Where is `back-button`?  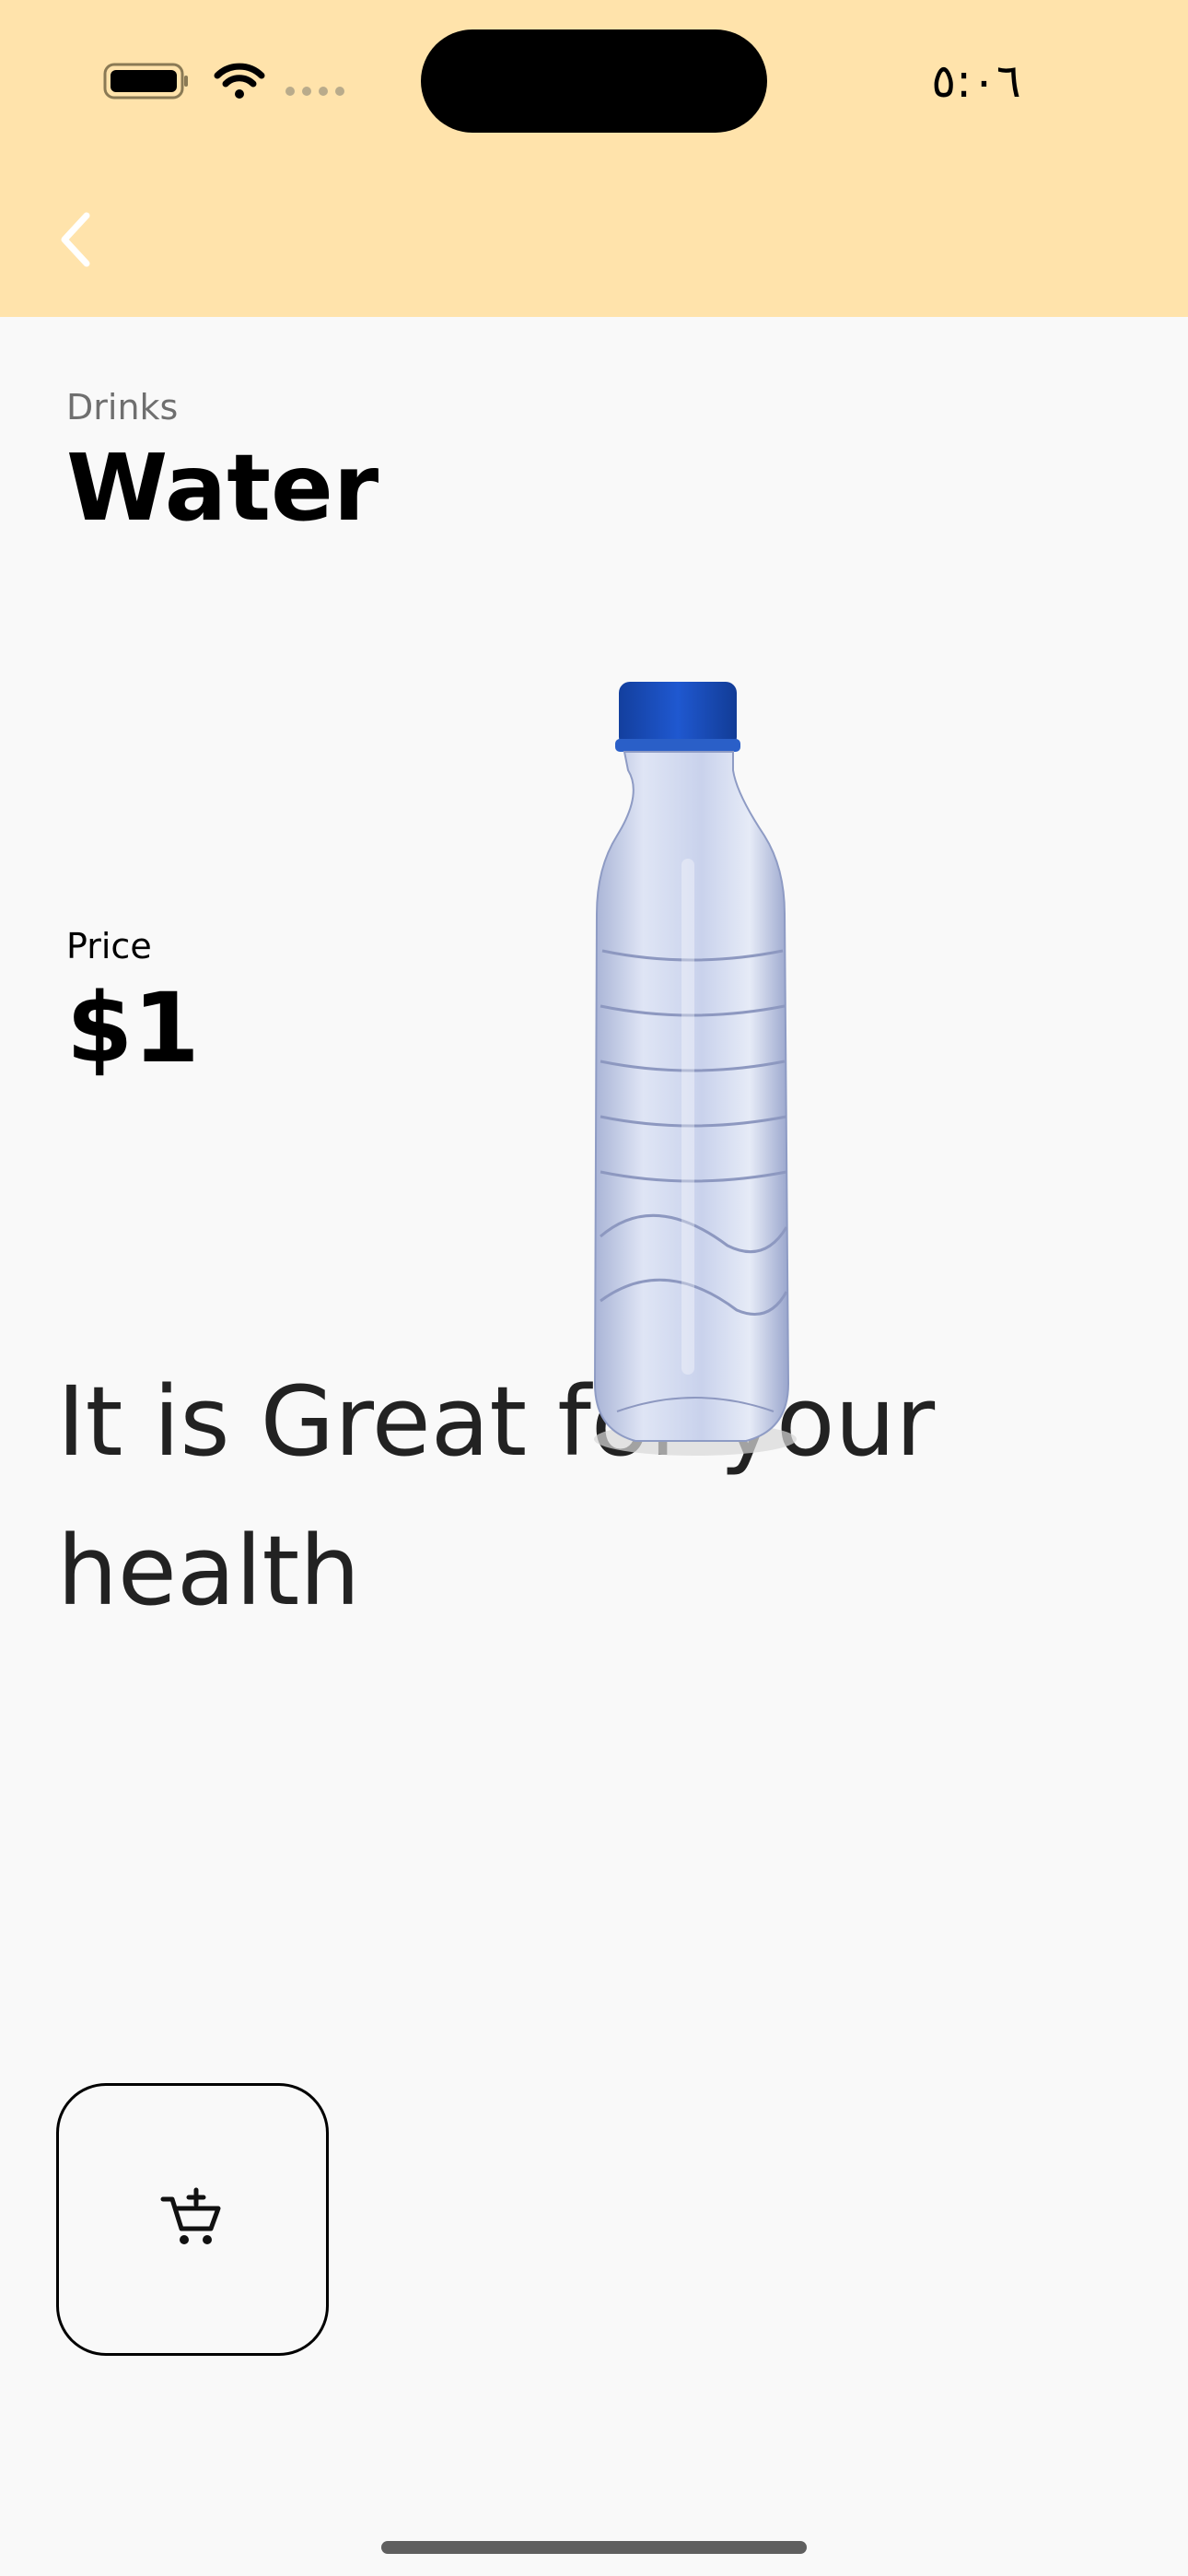
back-button is located at coordinates (78, 239).